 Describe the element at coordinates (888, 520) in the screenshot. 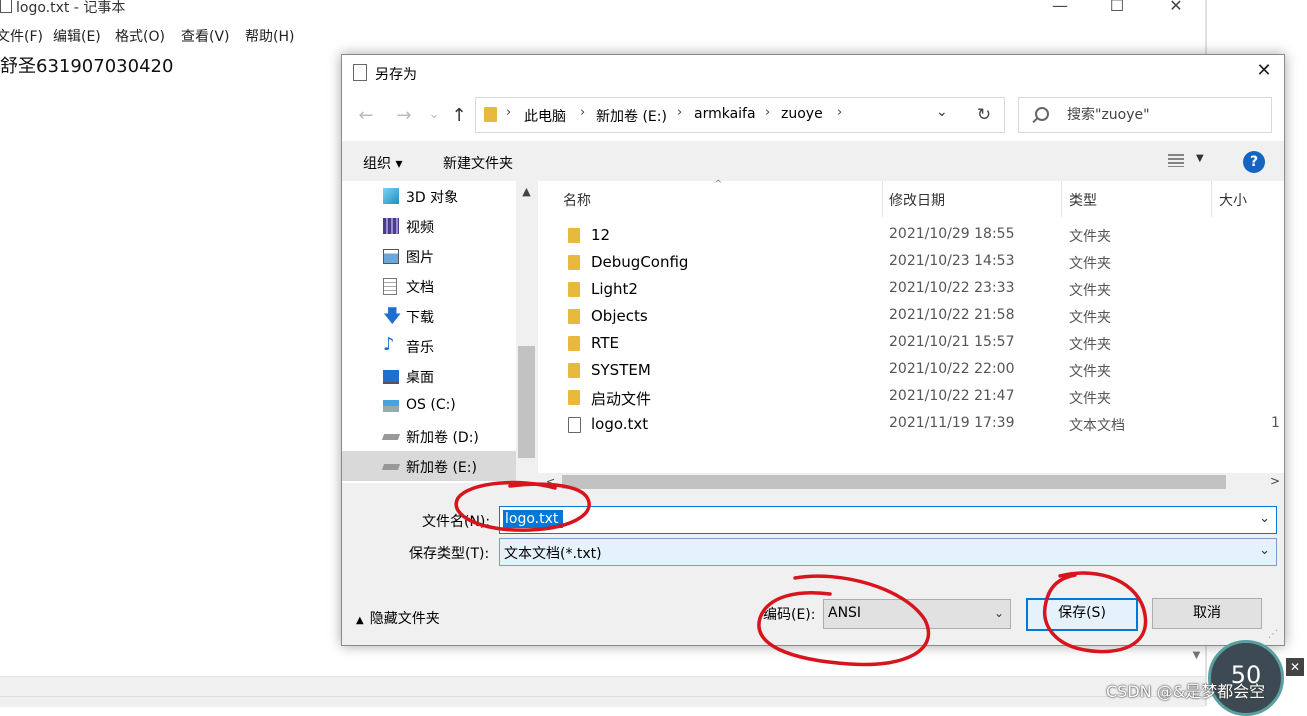

I see `filename-combobox: ⌄` at that location.